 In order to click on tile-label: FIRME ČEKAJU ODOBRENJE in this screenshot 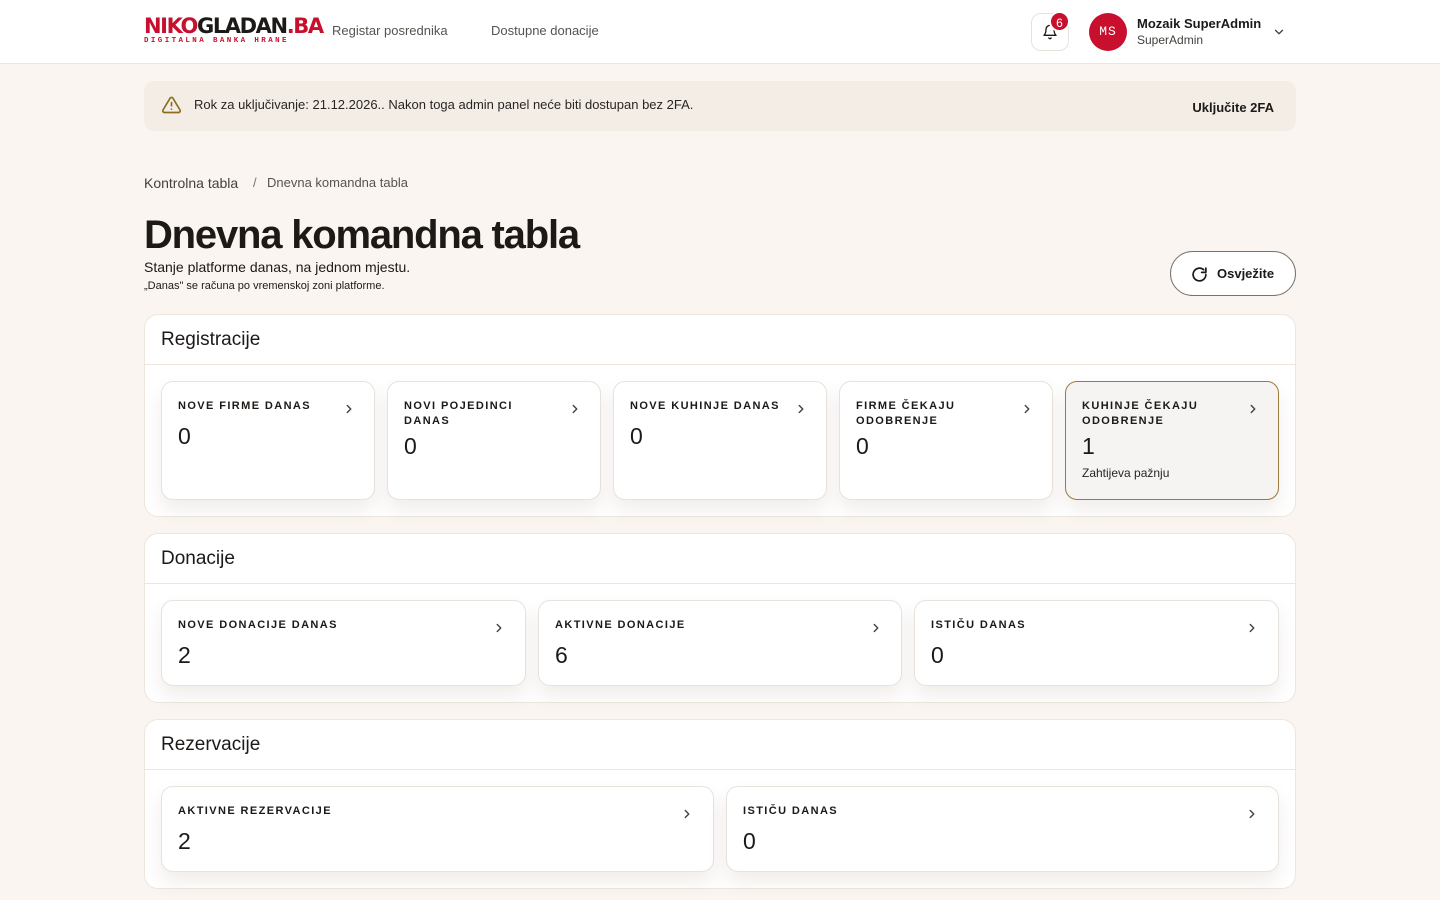, I will do `click(906, 413)`.